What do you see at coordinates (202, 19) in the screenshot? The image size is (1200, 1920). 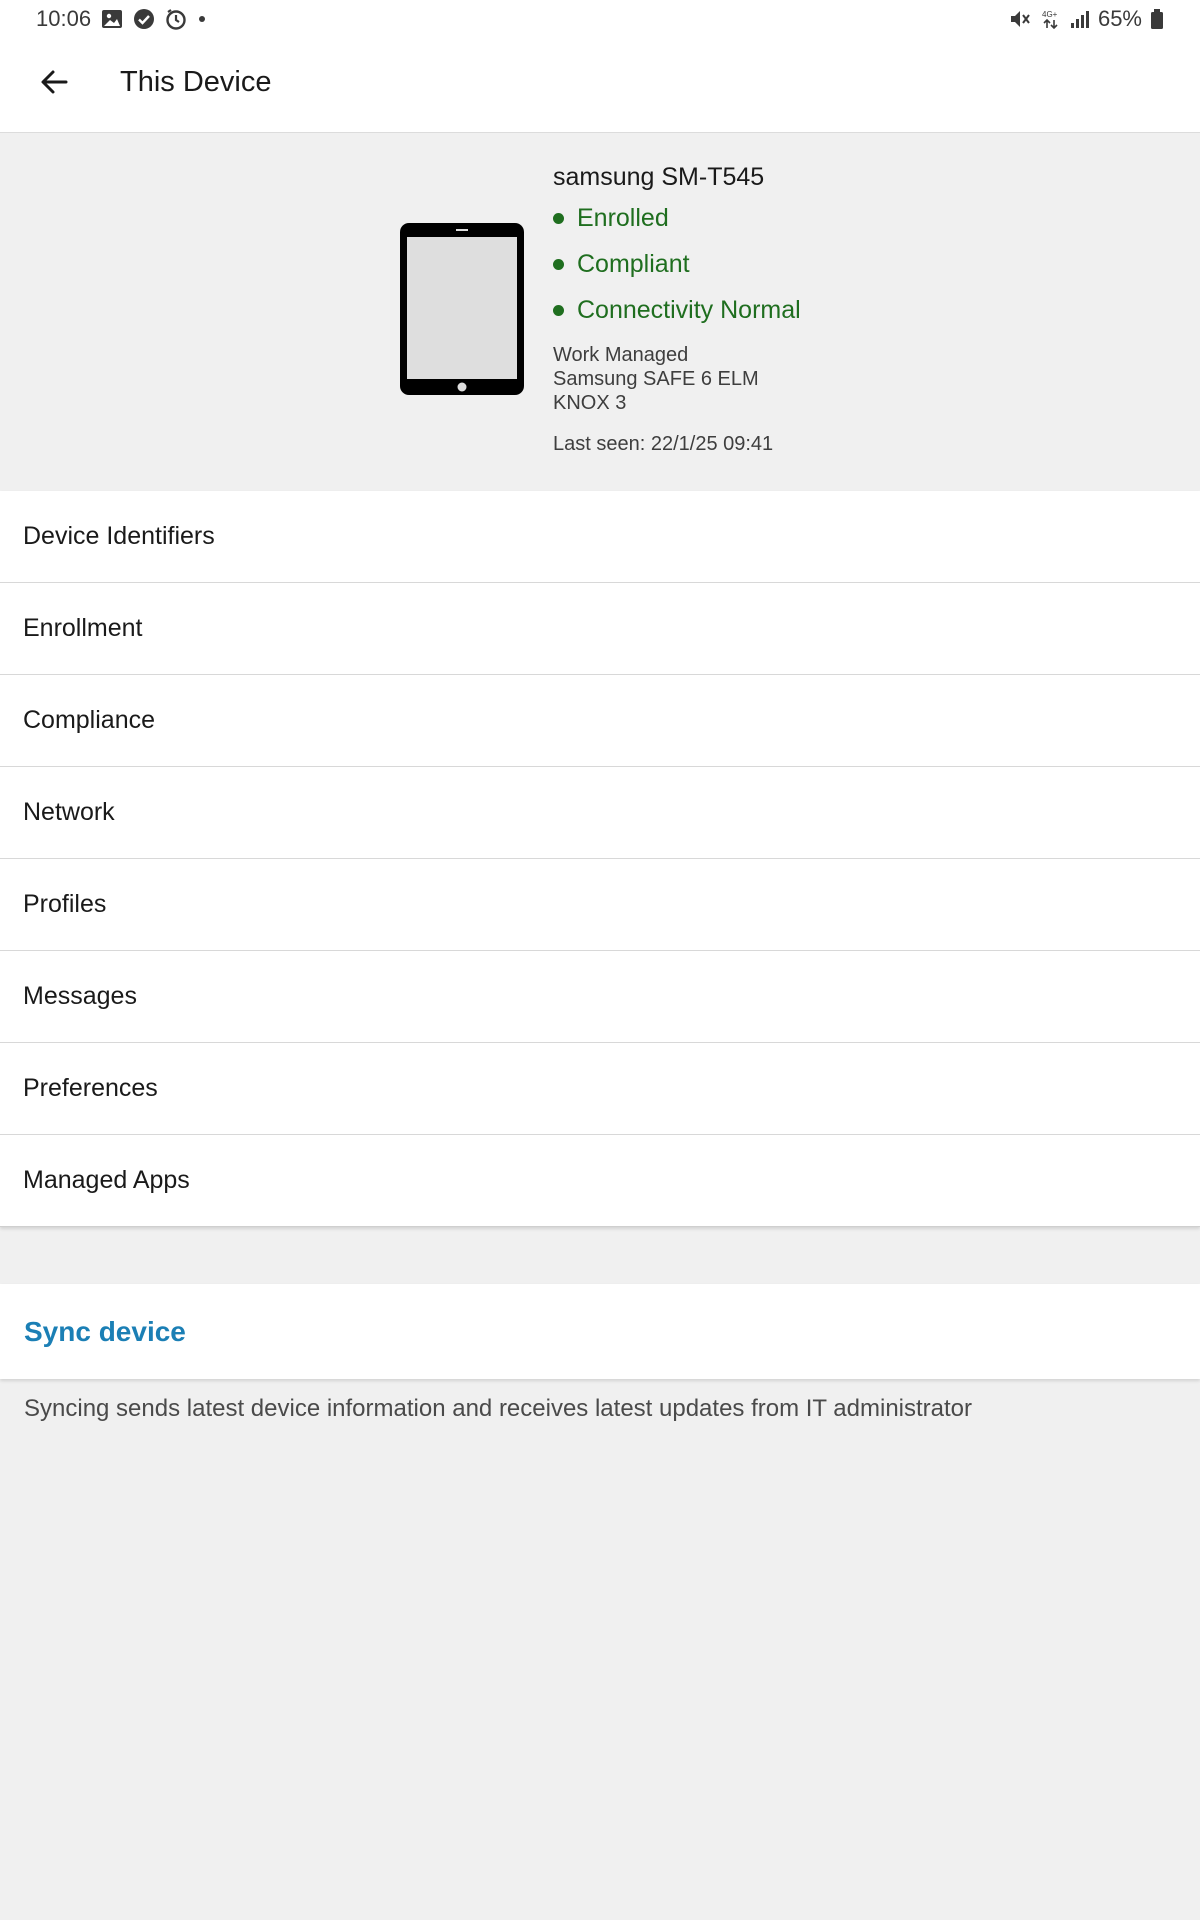 I see `dot-icon` at bounding box center [202, 19].